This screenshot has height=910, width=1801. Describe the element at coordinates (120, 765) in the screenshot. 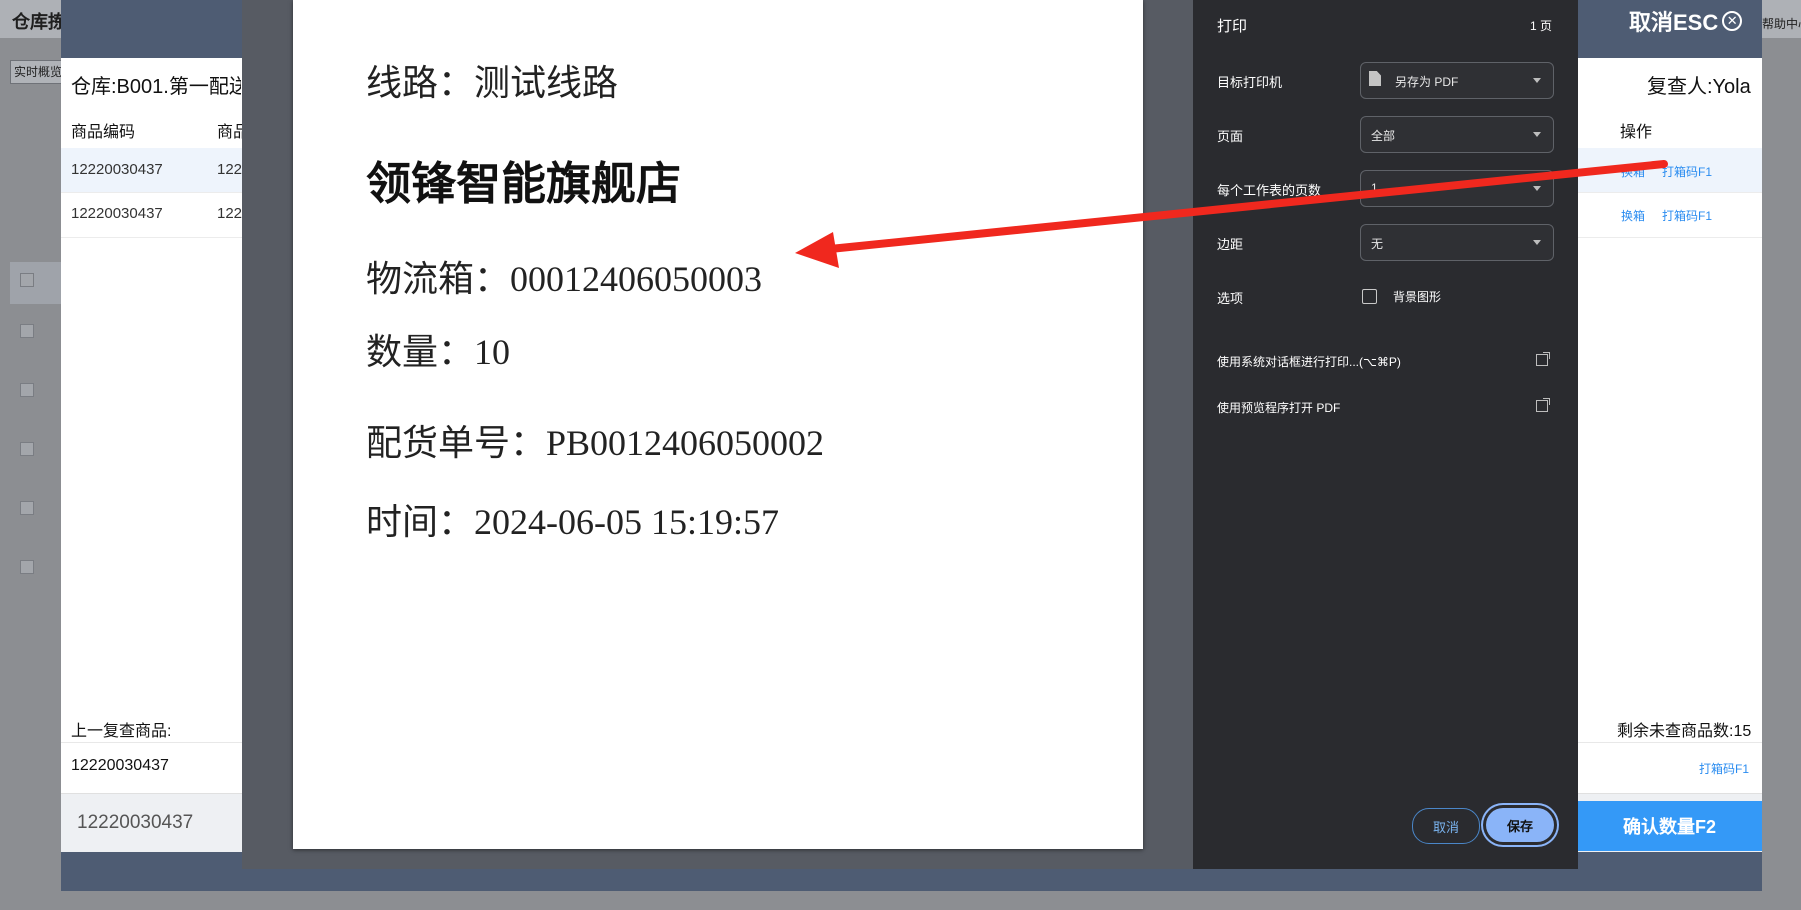

I see `previous-item-code: 12220030437` at that location.